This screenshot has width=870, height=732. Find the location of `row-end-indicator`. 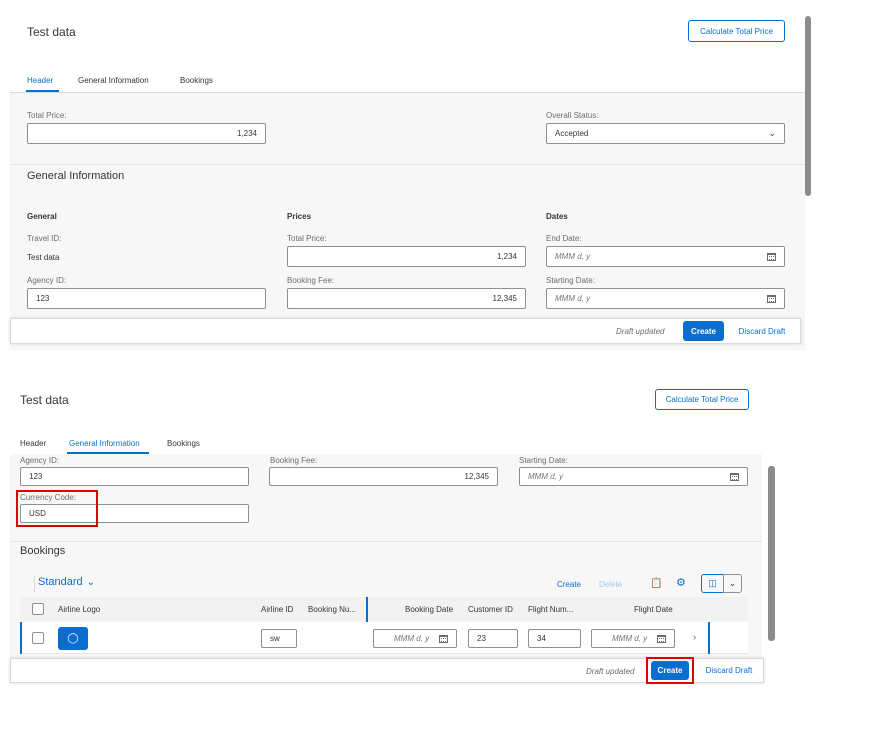

row-end-indicator is located at coordinates (709, 638).